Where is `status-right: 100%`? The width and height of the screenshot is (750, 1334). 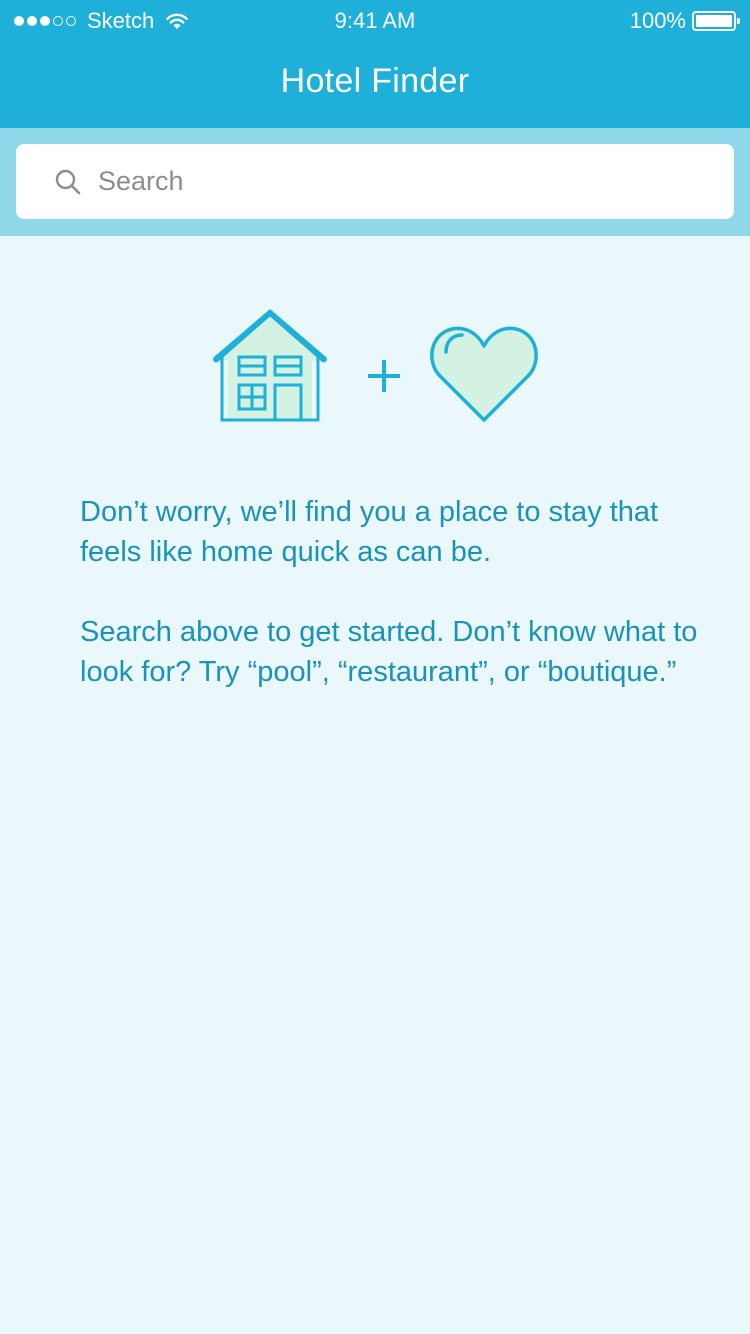
status-right: 100% is located at coordinates (684, 21).